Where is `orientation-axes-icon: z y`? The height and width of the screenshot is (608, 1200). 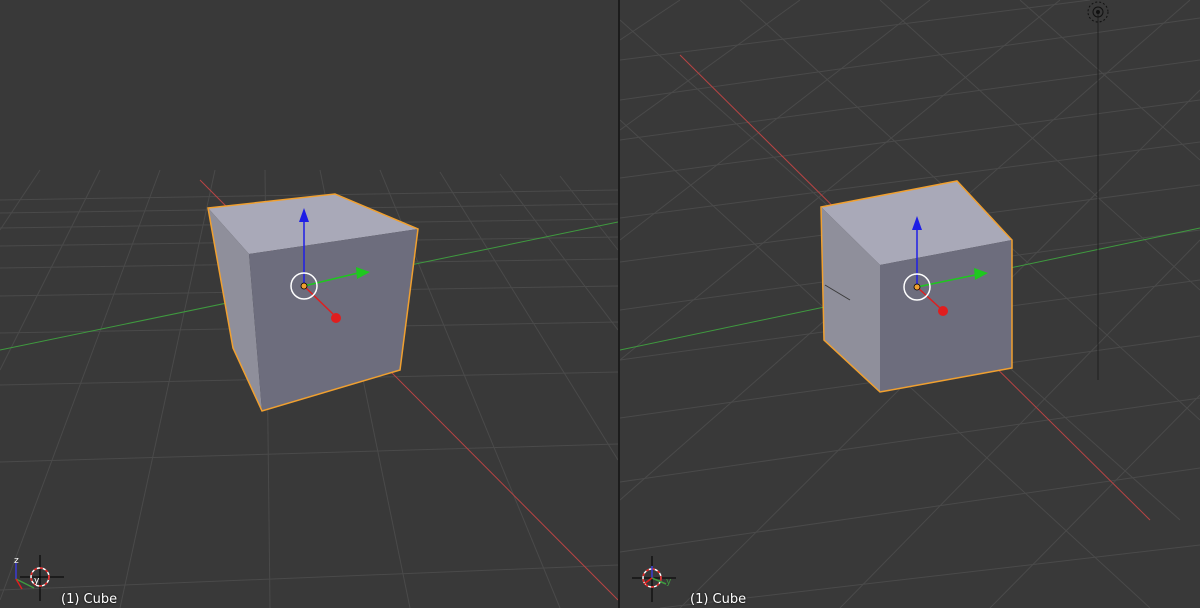 orientation-axes-icon: z y is located at coordinates (39, 578).